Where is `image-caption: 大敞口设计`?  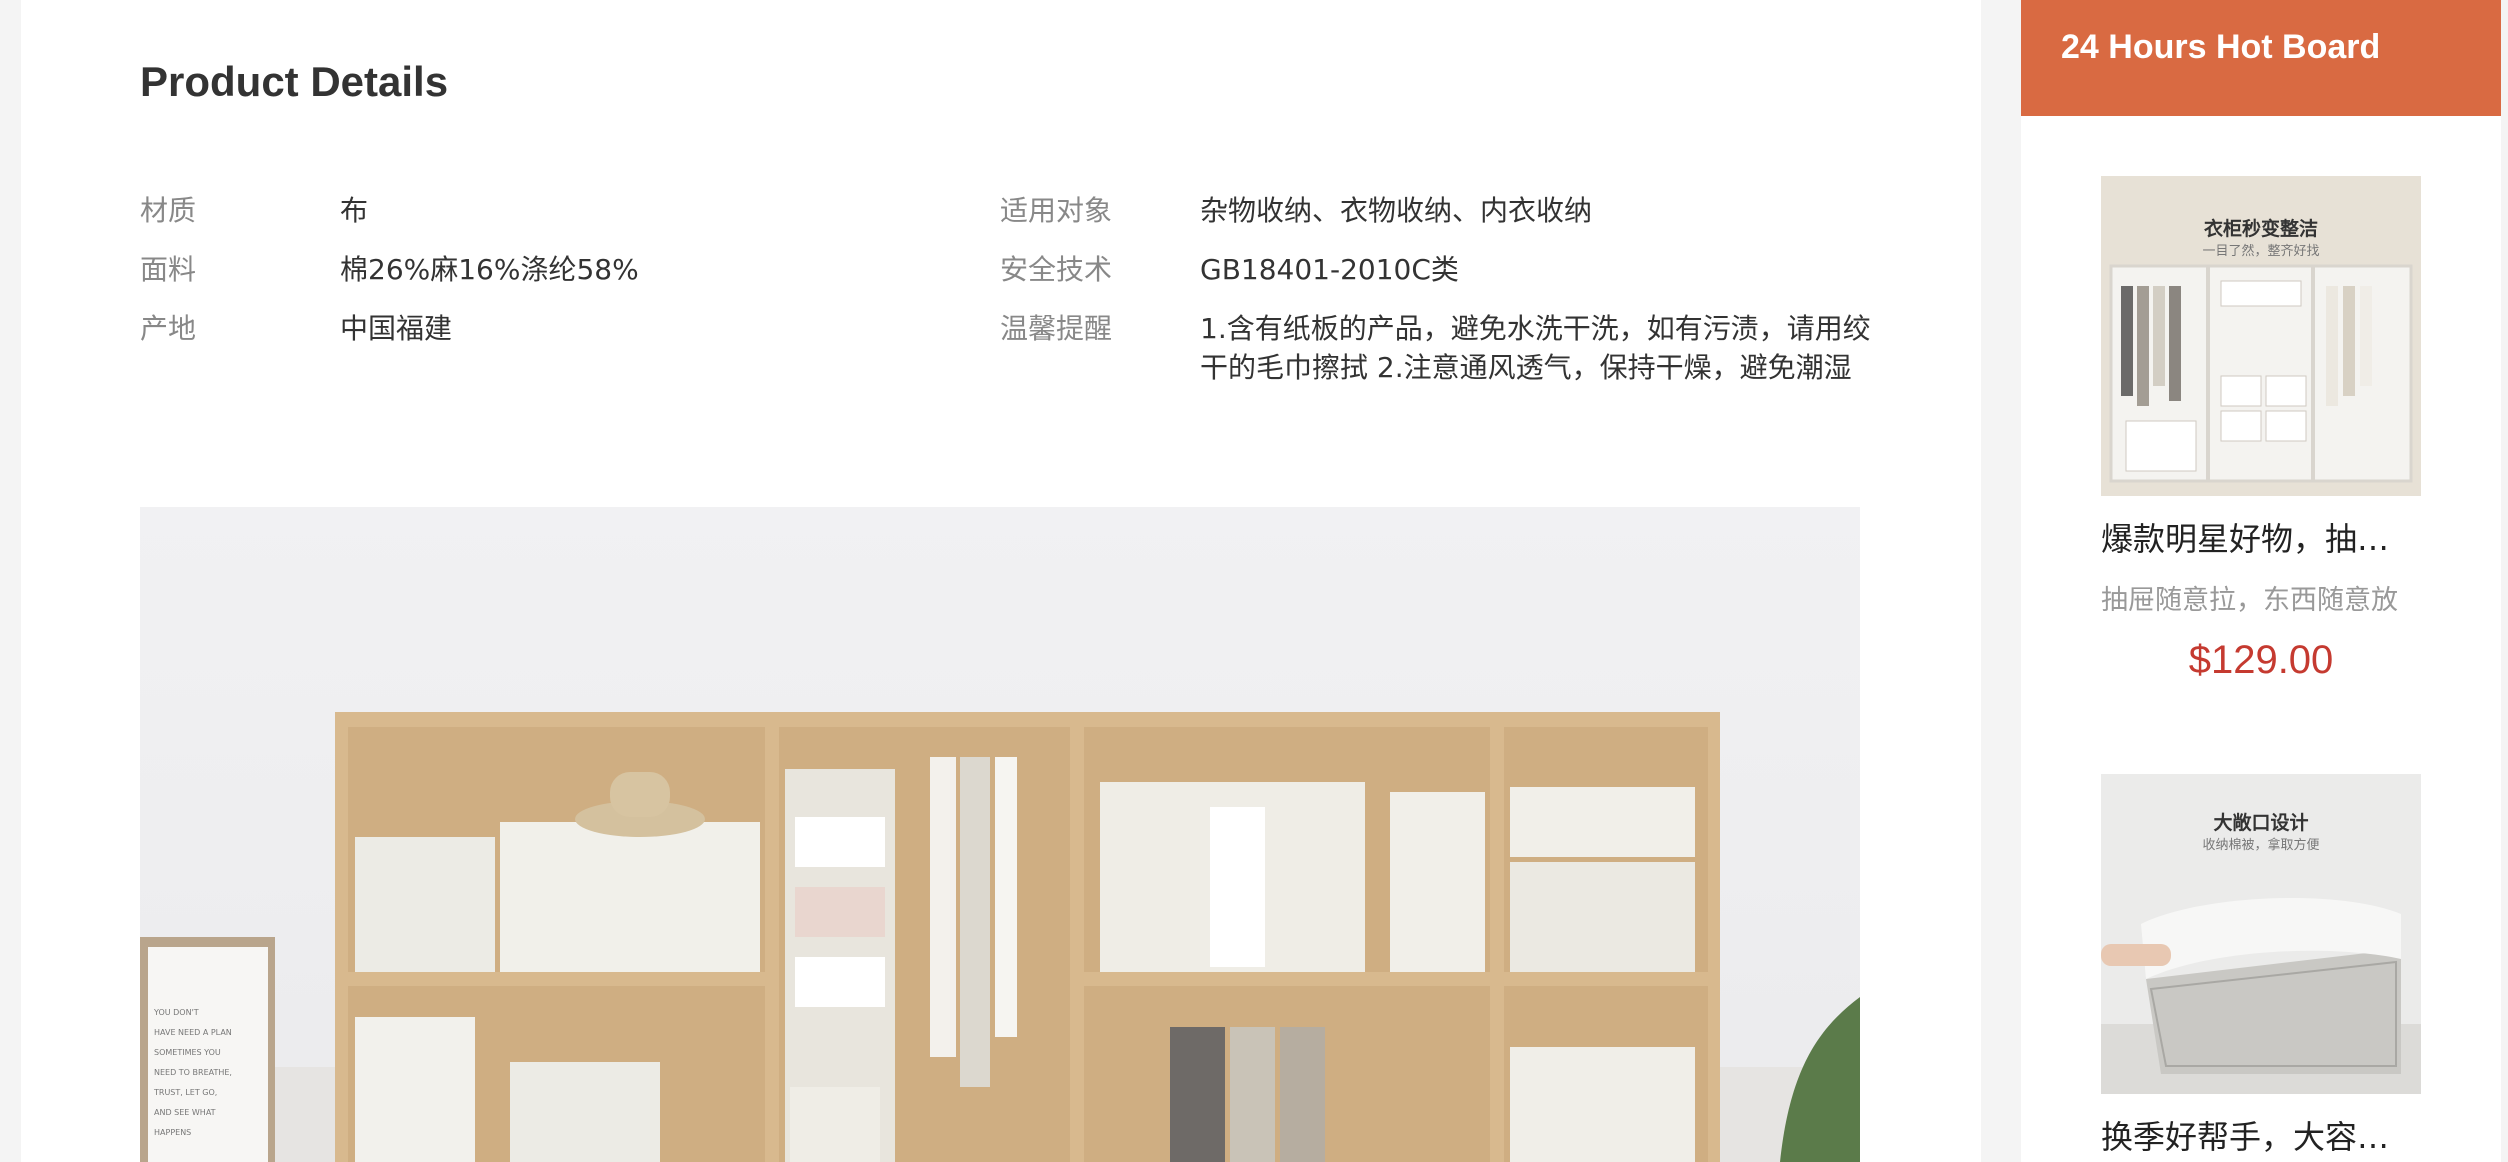 image-caption: 大敞口设计 is located at coordinates (2261, 823).